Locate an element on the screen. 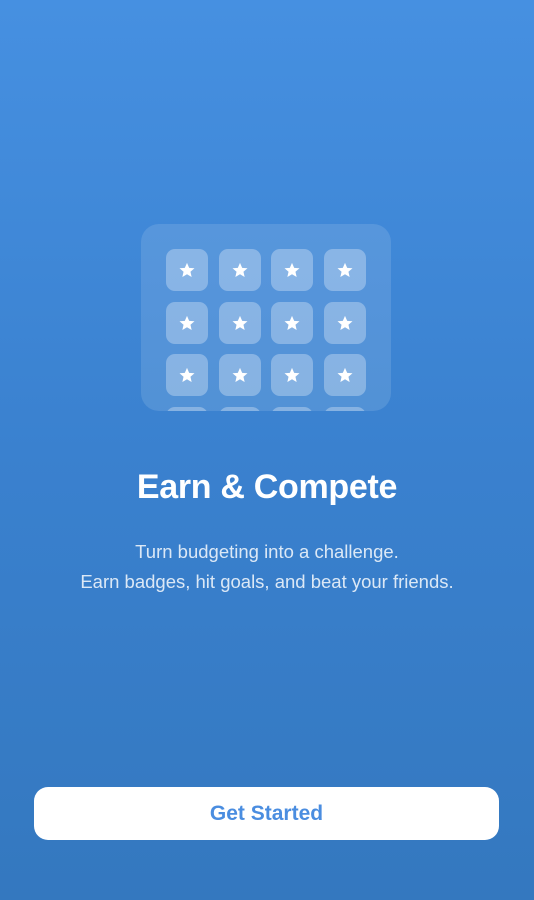 The height and width of the screenshot is (900, 534). page-title: Earn & Compete is located at coordinates (267, 487).